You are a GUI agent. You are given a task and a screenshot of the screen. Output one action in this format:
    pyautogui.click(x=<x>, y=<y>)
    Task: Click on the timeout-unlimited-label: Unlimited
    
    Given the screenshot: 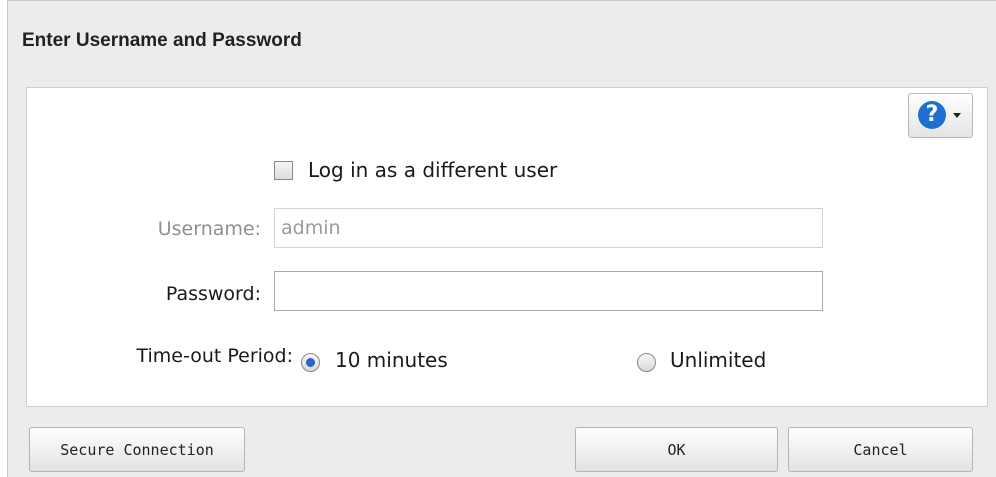 What is the action you would take?
    pyautogui.click(x=718, y=360)
    